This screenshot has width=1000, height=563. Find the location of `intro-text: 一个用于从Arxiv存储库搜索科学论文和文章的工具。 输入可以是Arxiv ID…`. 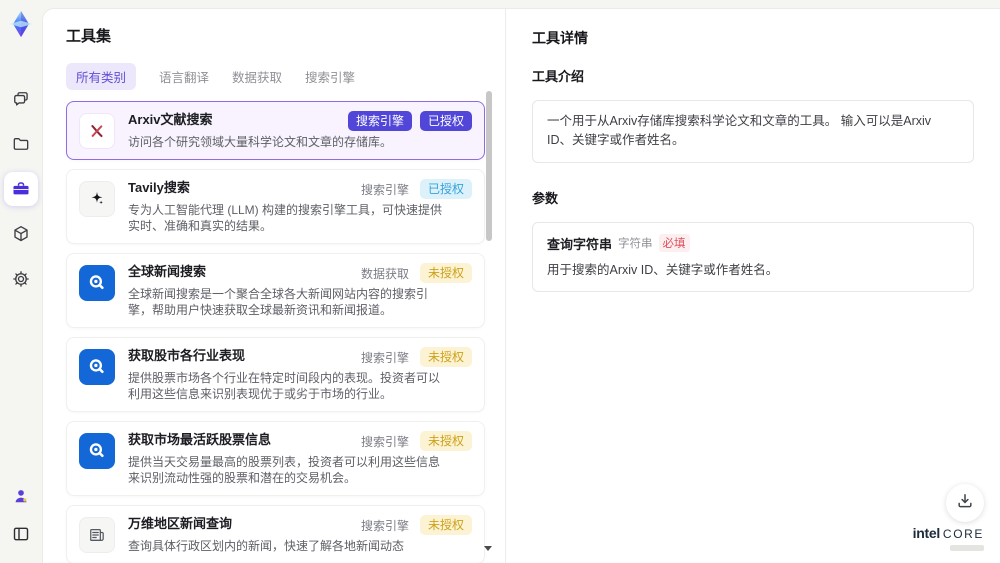

intro-text: 一个用于从Arxiv存储库搜索科学论文和文章的工具。 输入可以是Arxiv ID… is located at coordinates (739, 131).